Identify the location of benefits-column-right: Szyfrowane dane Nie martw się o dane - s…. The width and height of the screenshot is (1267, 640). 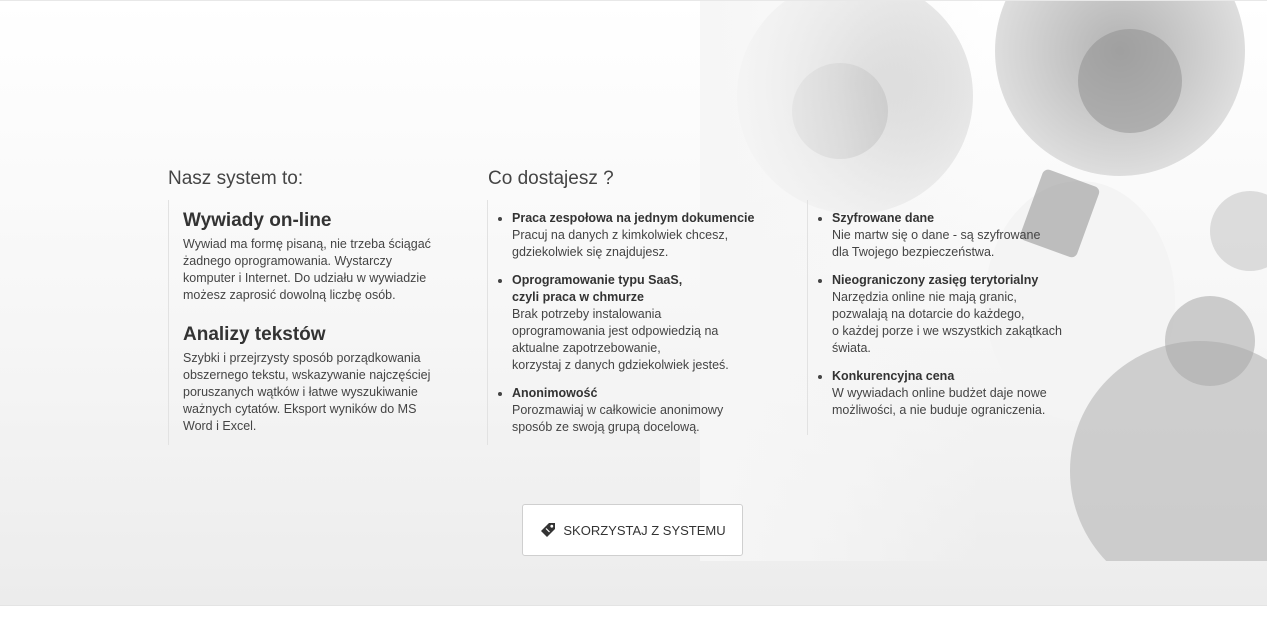
(952, 317).